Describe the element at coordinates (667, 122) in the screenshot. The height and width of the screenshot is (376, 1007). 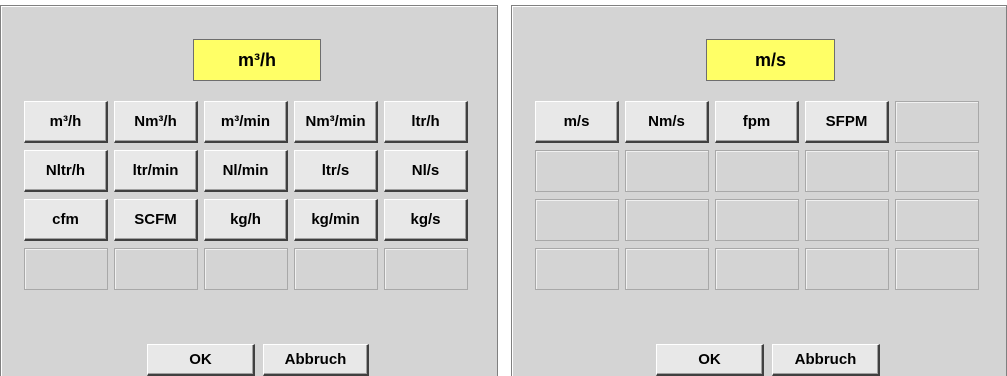
I see `unit-button: Nm/s` at that location.